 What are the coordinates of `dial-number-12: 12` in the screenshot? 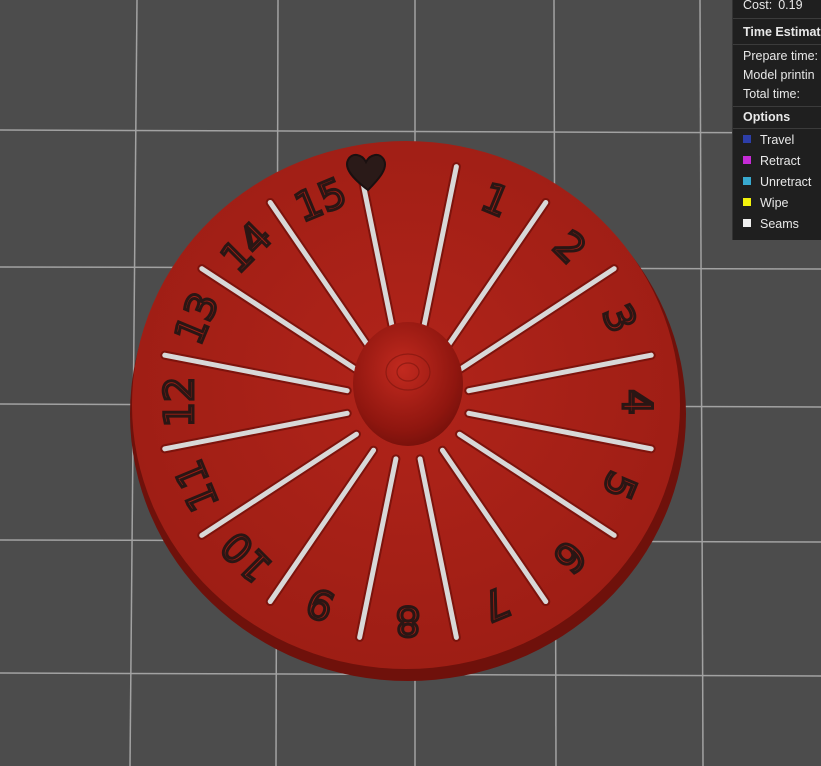 It's located at (180, 402).